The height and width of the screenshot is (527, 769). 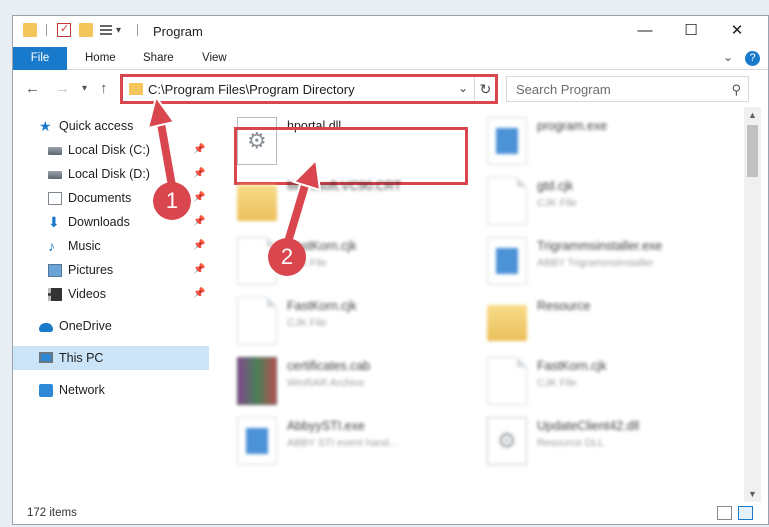 I want to click on forward-arrow-icon: →, so click(x=62, y=88).